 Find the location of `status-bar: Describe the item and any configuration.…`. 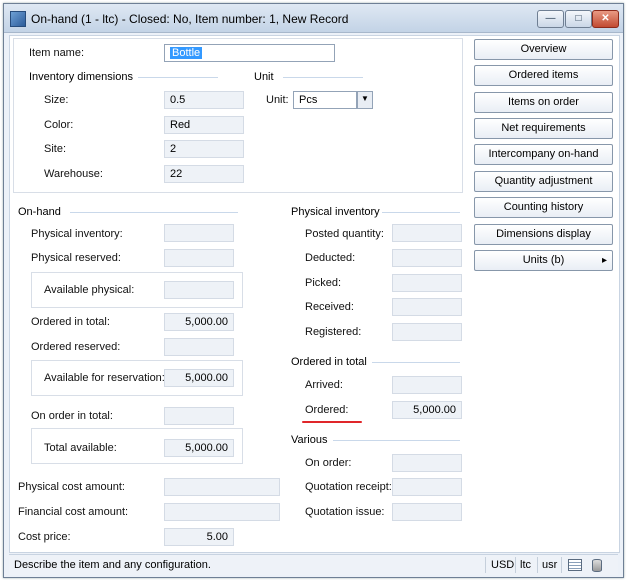

status-bar: Describe the item and any configuration.… is located at coordinates (313, 564).